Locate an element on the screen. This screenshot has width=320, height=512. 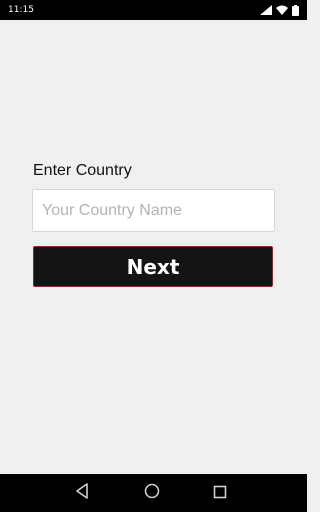
recents-button is located at coordinates (220, 493).